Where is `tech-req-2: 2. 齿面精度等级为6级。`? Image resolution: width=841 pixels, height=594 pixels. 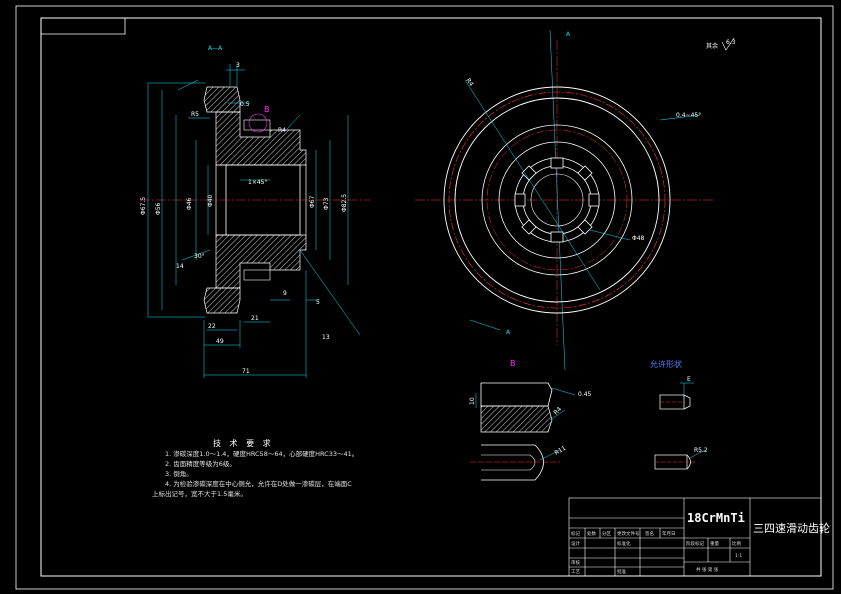
tech-req-2: 2. 齿面精度等级为6级。 is located at coordinates (200, 463).